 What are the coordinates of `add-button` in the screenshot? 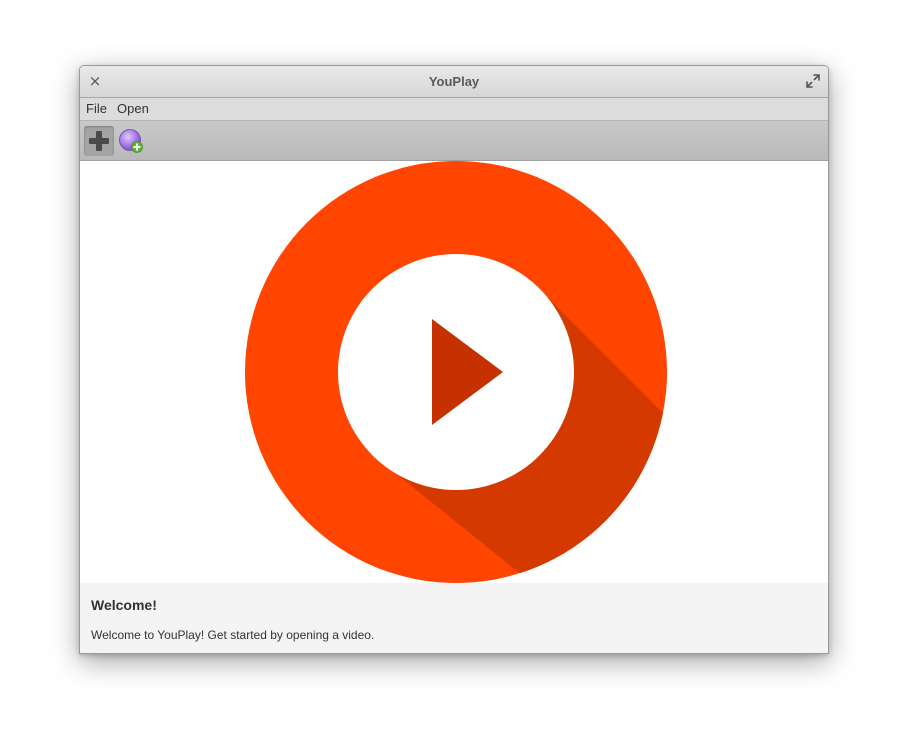 It's located at (99, 141).